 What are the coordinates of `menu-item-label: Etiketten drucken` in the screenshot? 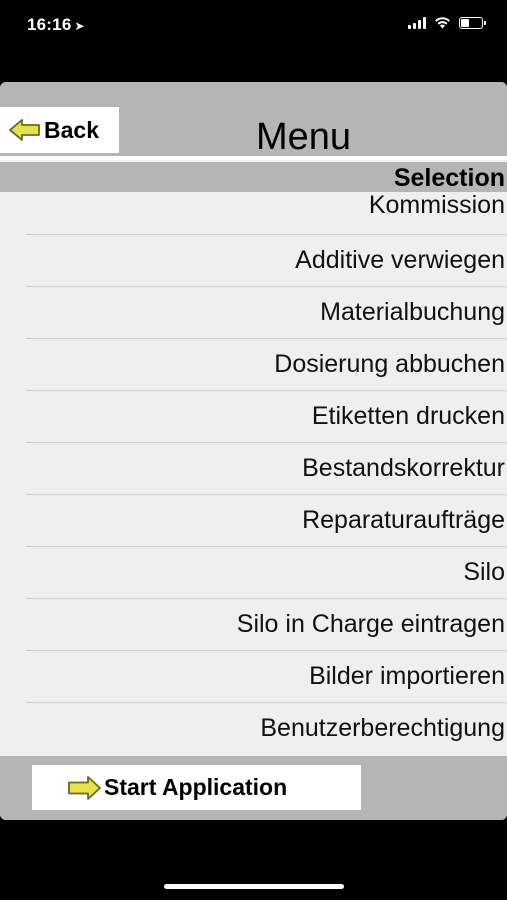 It's located at (408, 416).